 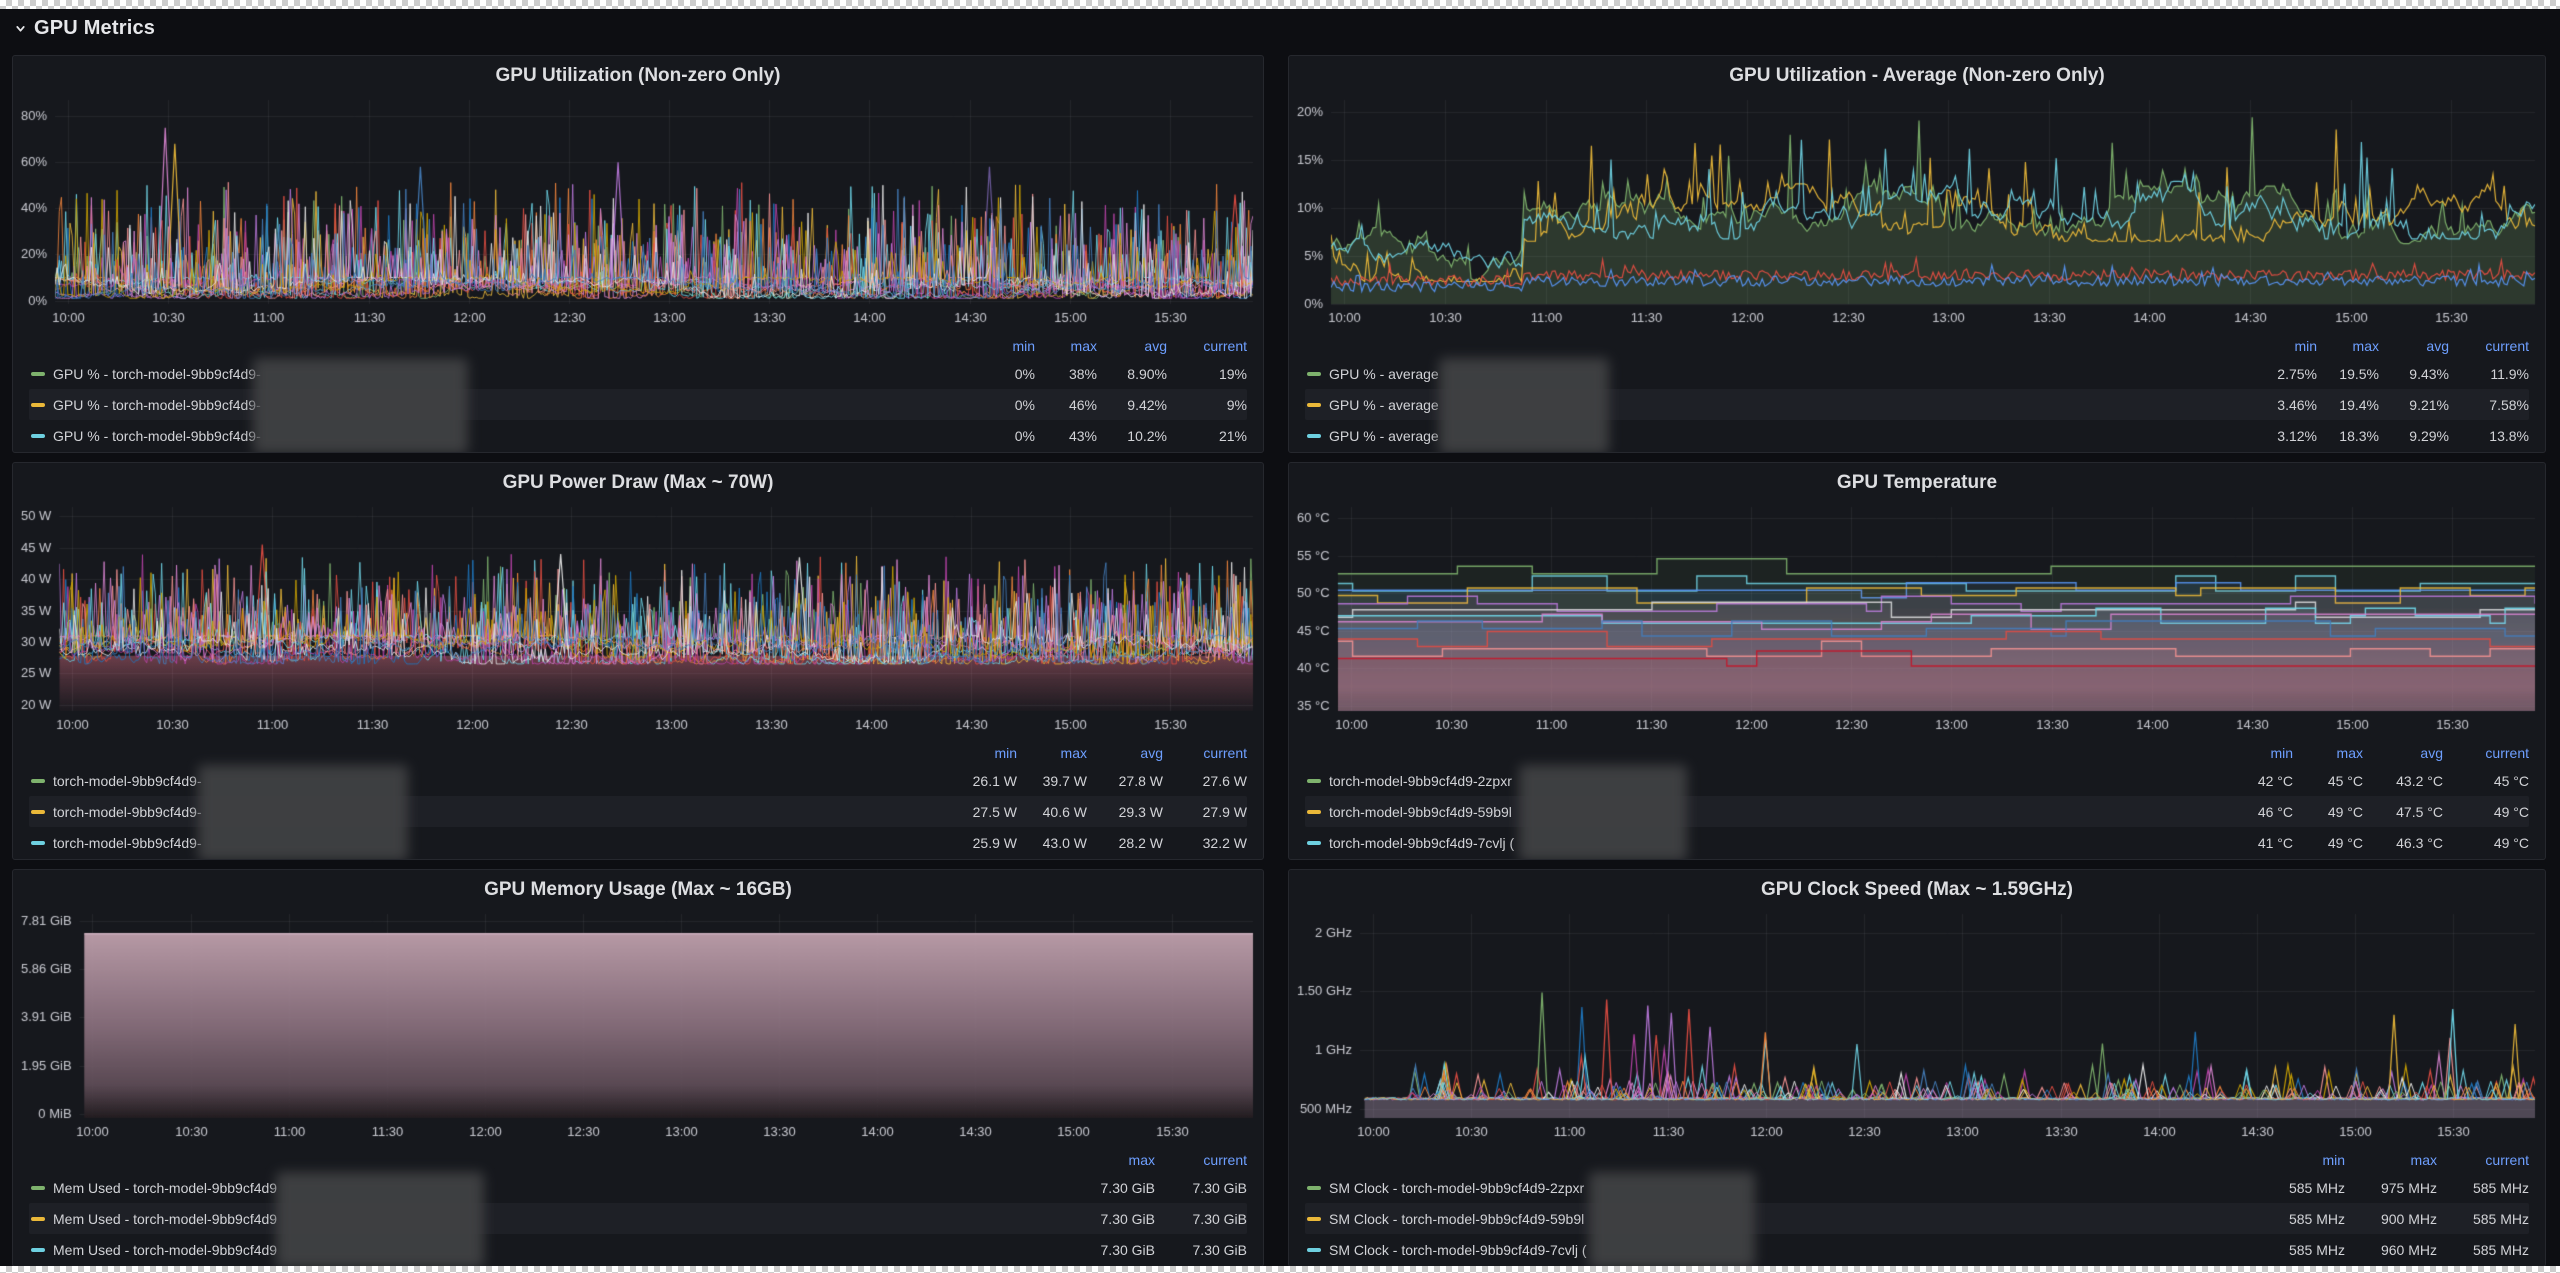 I want to click on legend-stat-value: 13.8%, so click(x=2509, y=435).